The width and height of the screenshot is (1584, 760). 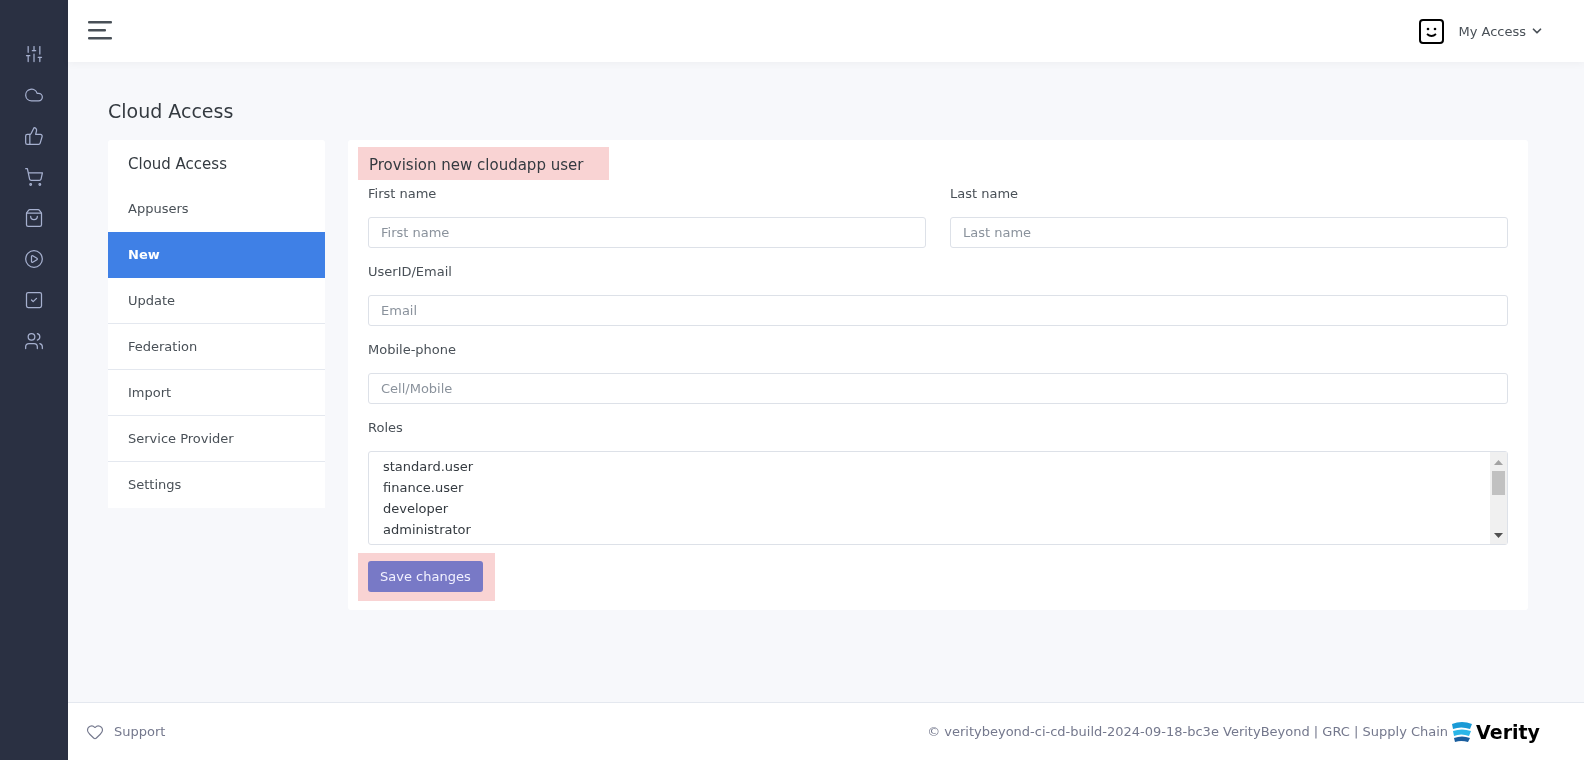 What do you see at coordinates (1508, 731) in the screenshot?
I see `logo-text: Verity` at bounding box center [1508, 731].